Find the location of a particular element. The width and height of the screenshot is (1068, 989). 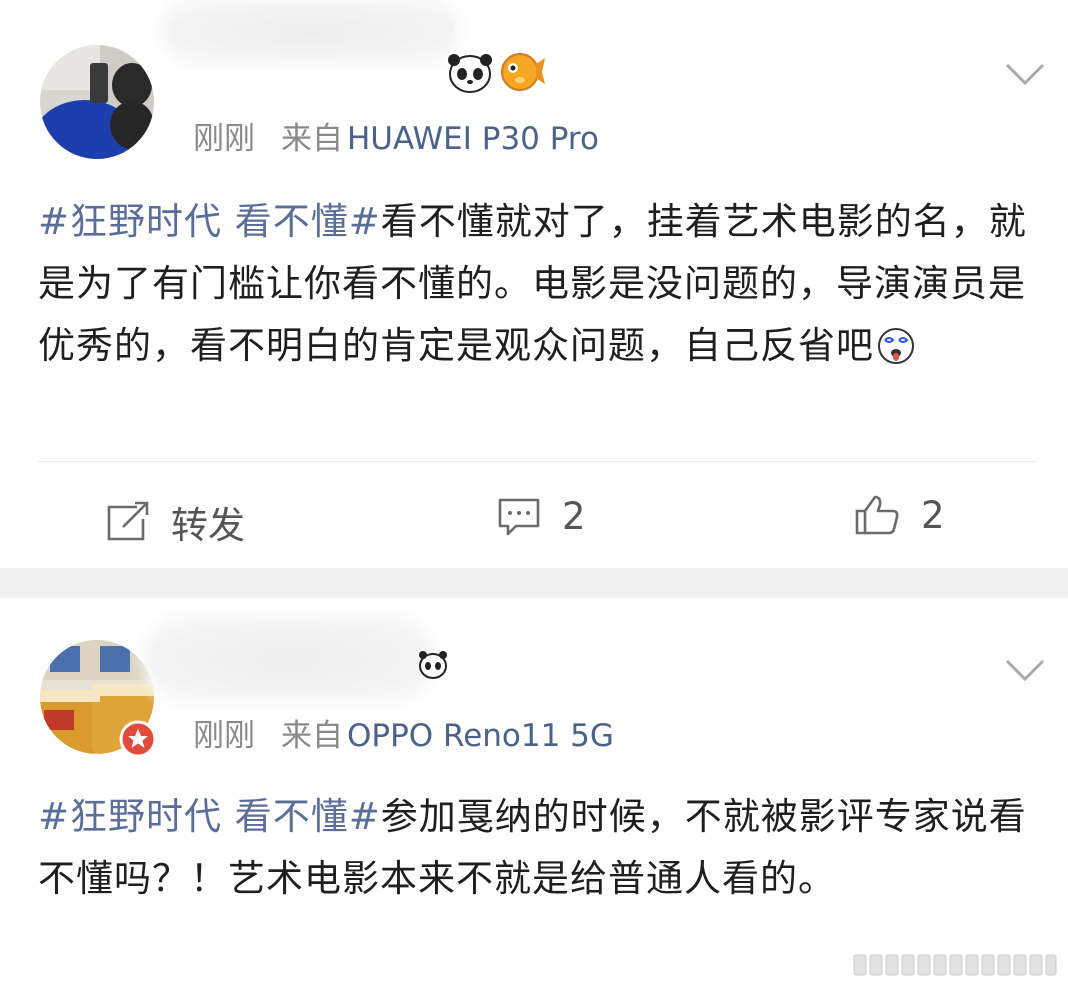

post-meta: 刚刚 来自 OPPO Reno11 5G is located at coordinates (403, 736).